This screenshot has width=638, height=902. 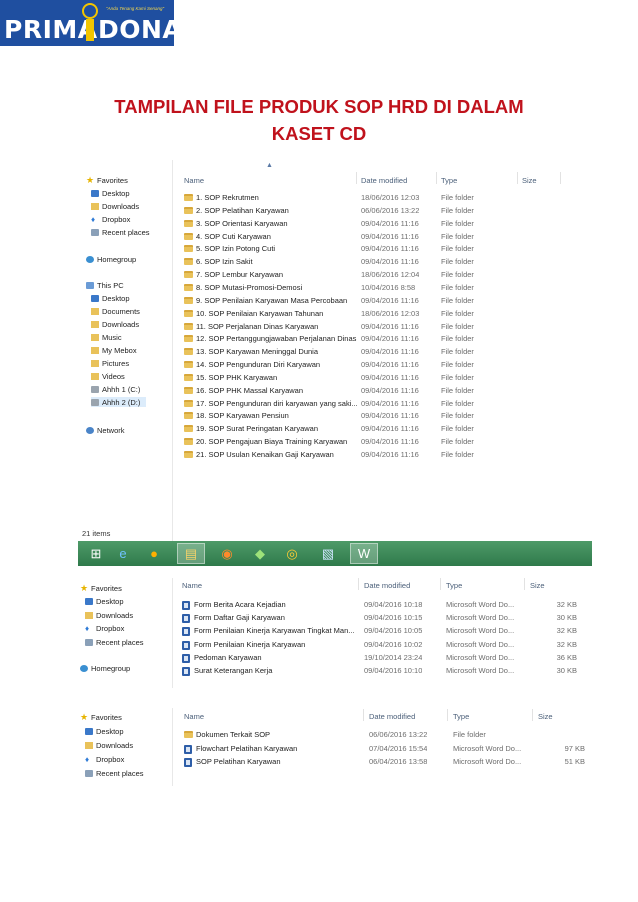 What do you see at coordinates (115, 745) in the screenshot?
I see `nav-item-downloads-label: Downloads` at bounding box center [115, 745].